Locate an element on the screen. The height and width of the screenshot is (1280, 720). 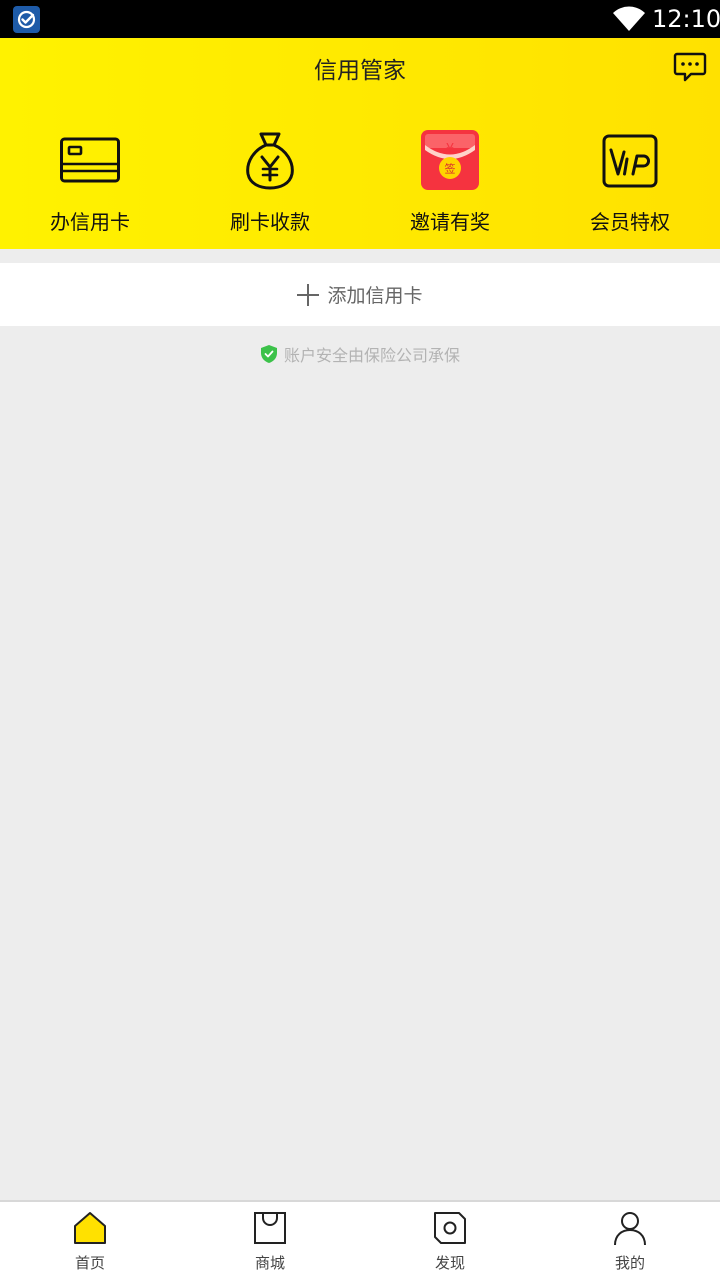
feature-card-payment: 刷卡收款 is located at coordinates (270, 183).